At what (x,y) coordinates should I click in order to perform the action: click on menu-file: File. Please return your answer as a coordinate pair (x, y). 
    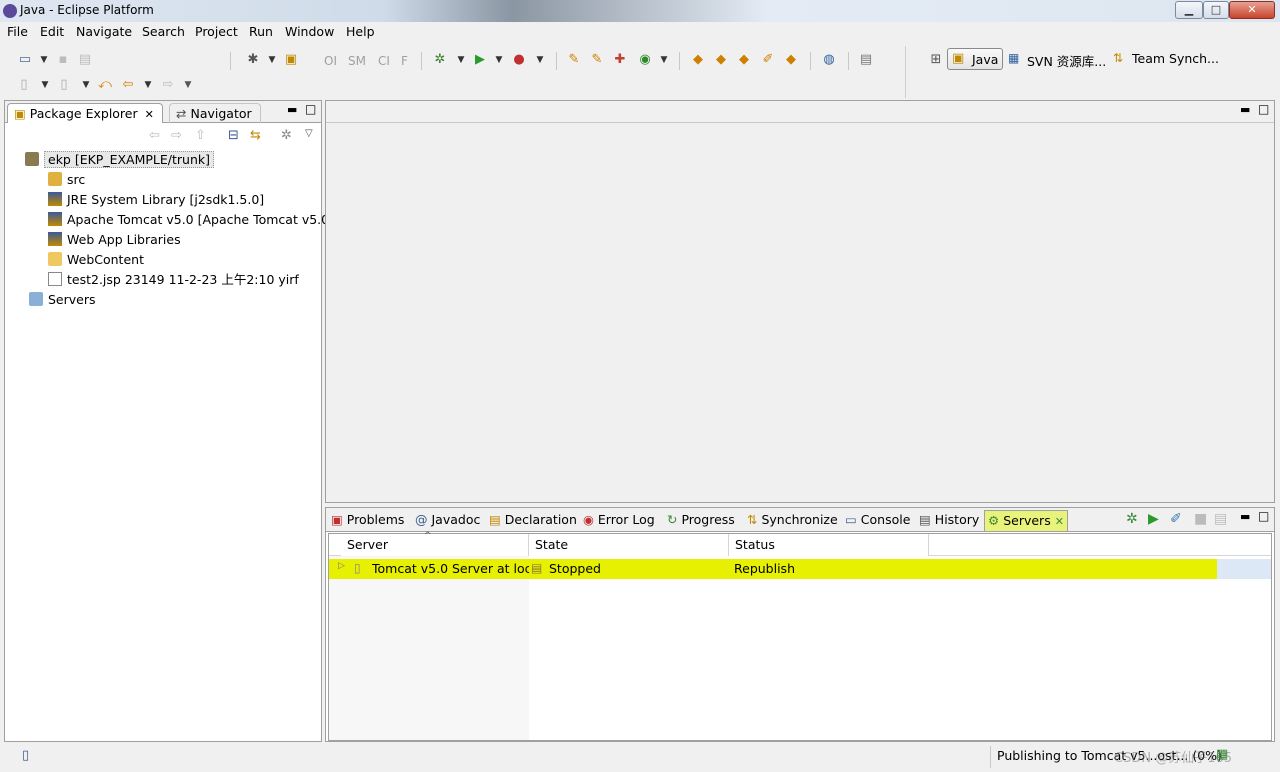
    Looking at the image, I should click on (17, 31).